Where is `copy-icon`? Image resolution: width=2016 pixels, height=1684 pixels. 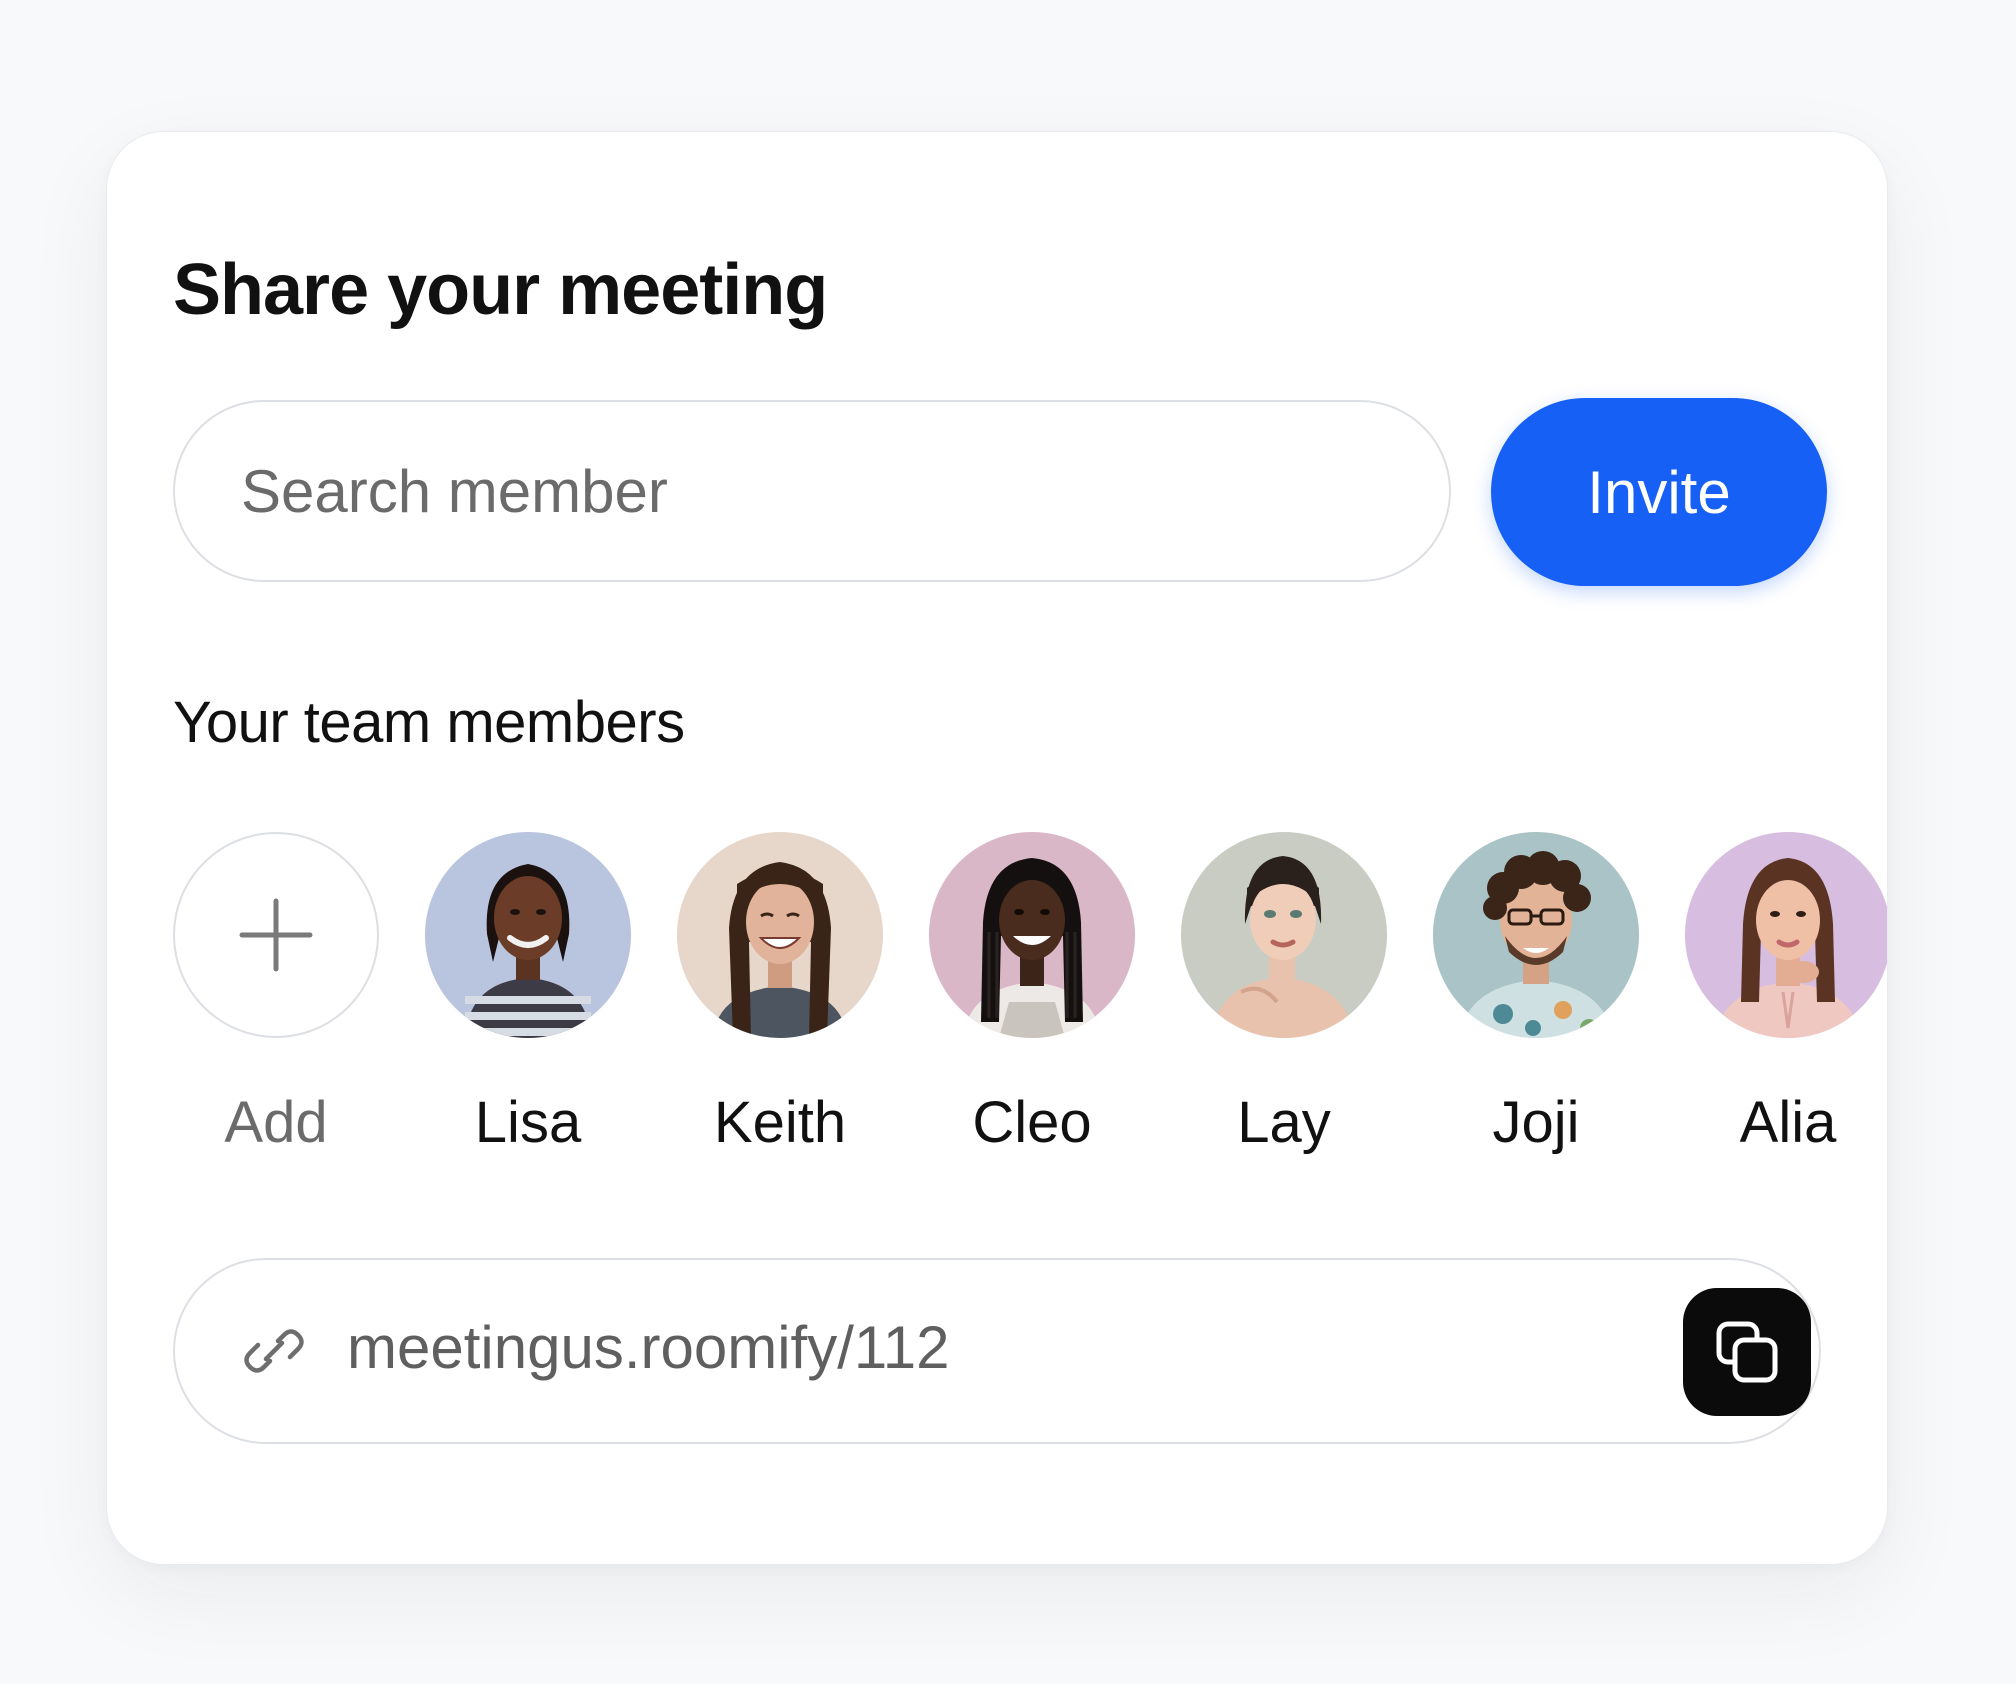 copy-icon is located at coordinates (1747, 1352).